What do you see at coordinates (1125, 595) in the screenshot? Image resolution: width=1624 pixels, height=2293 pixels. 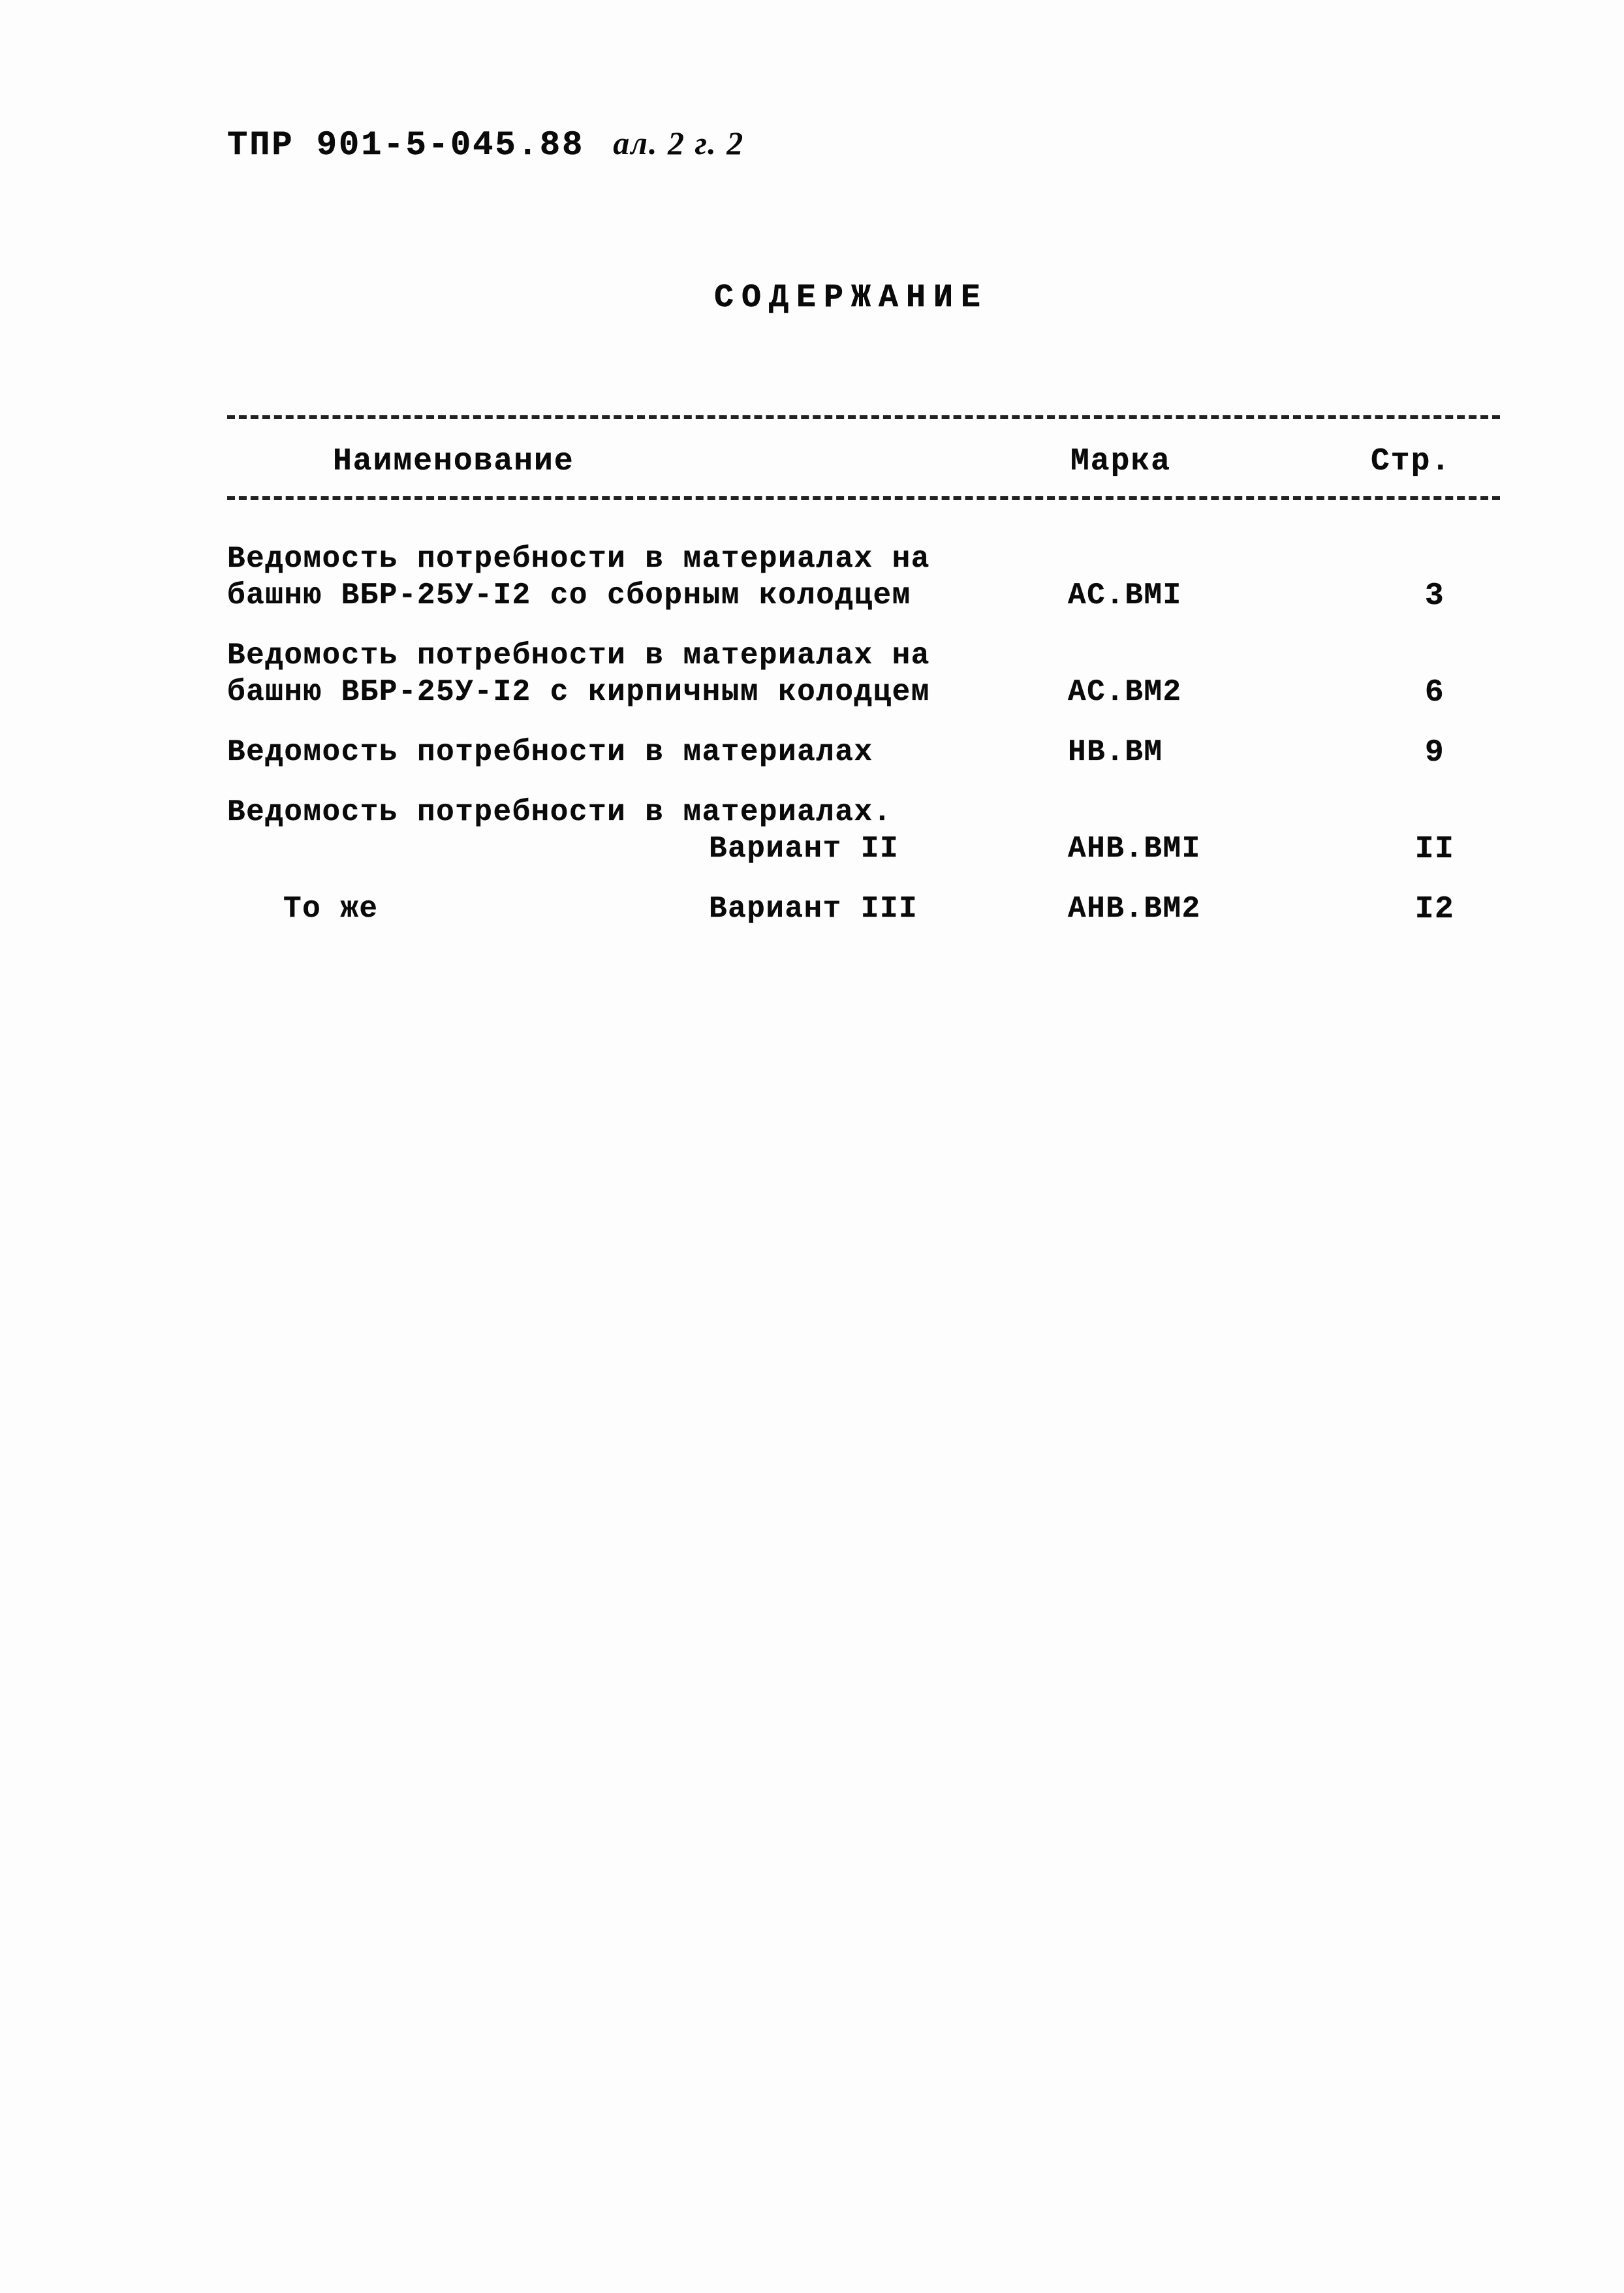 I see `entry-mark: АС.ВМI` at bounding box center [1125, 595].